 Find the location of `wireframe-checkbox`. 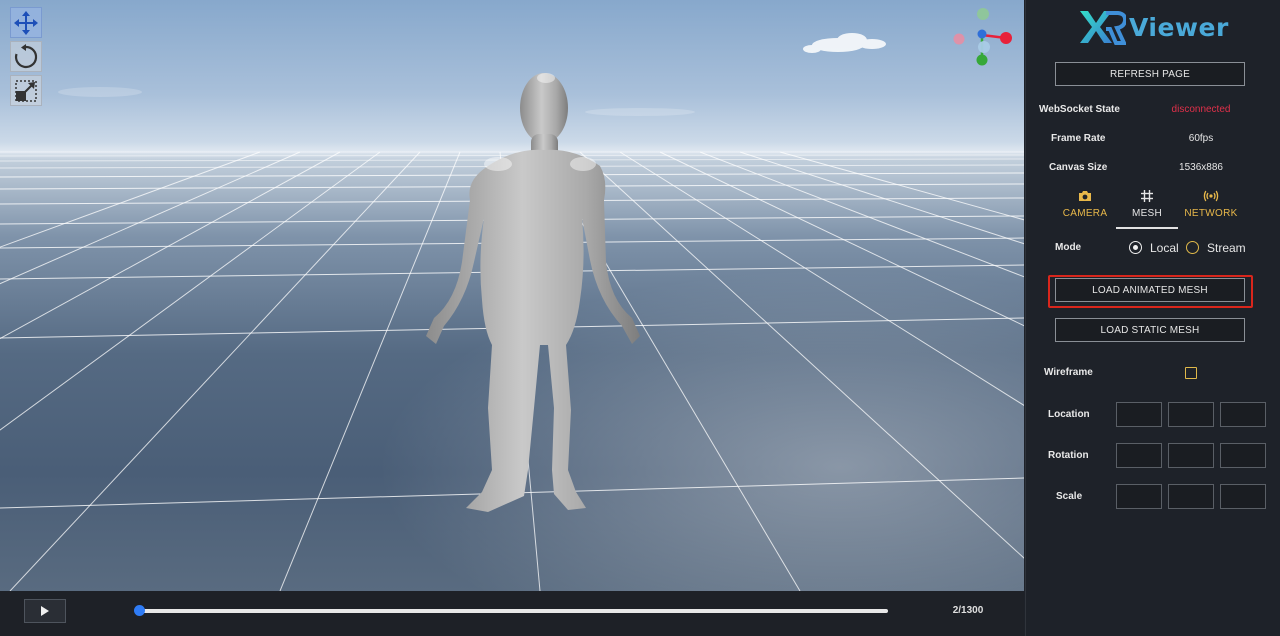

wireframe-checkbox is located at coordinates (1191, 373).